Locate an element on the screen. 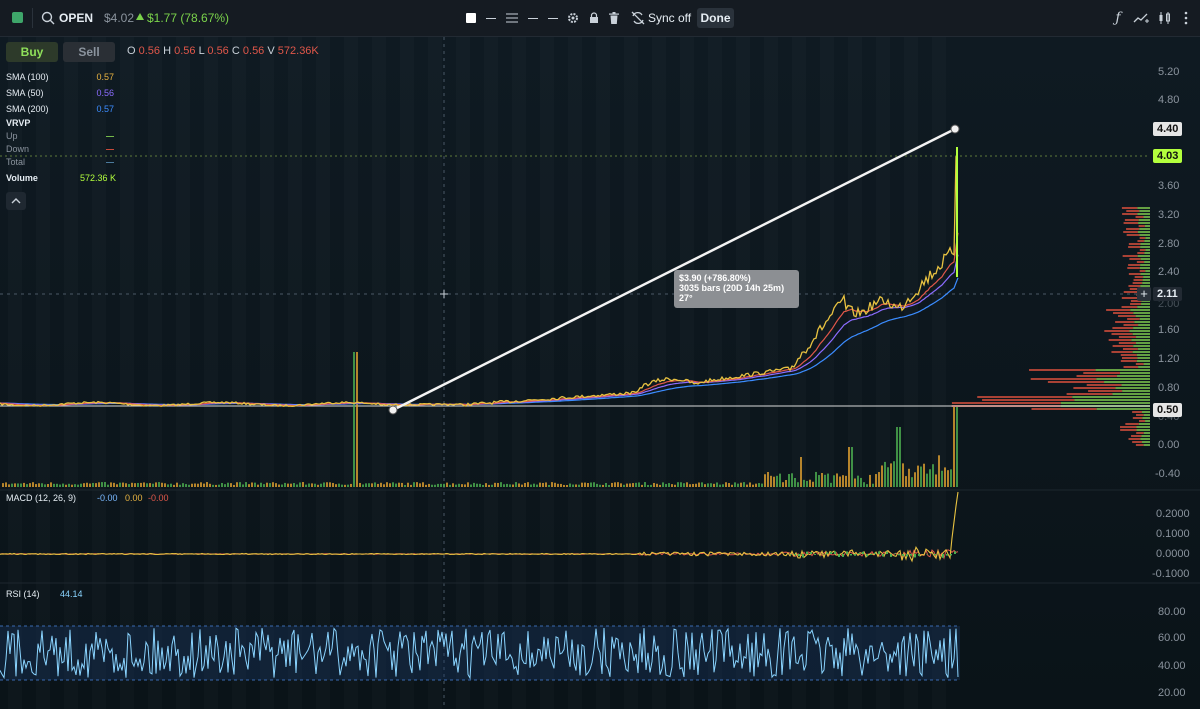 Image resolution: width=1200 pixels, height=709 pixels. extend-line-icon is located at coordinates (553, 18).